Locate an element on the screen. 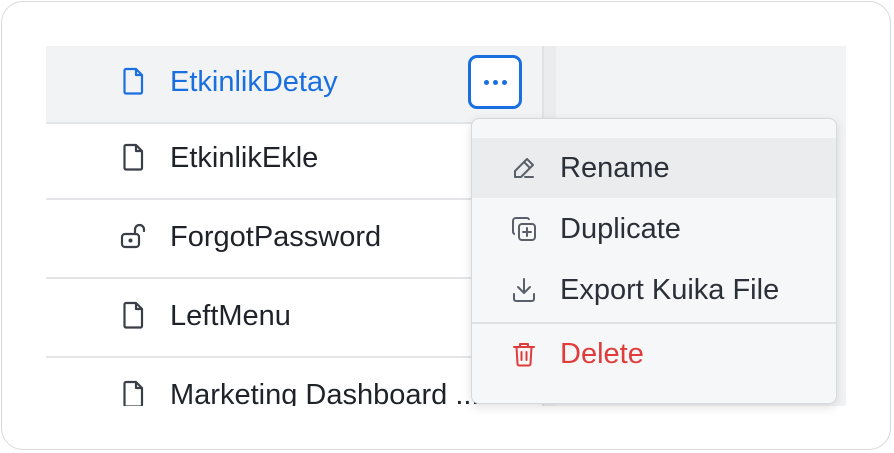  page-list-item-etkinlikekle: EtkinlikEkle is located at coordinates (294, 161).